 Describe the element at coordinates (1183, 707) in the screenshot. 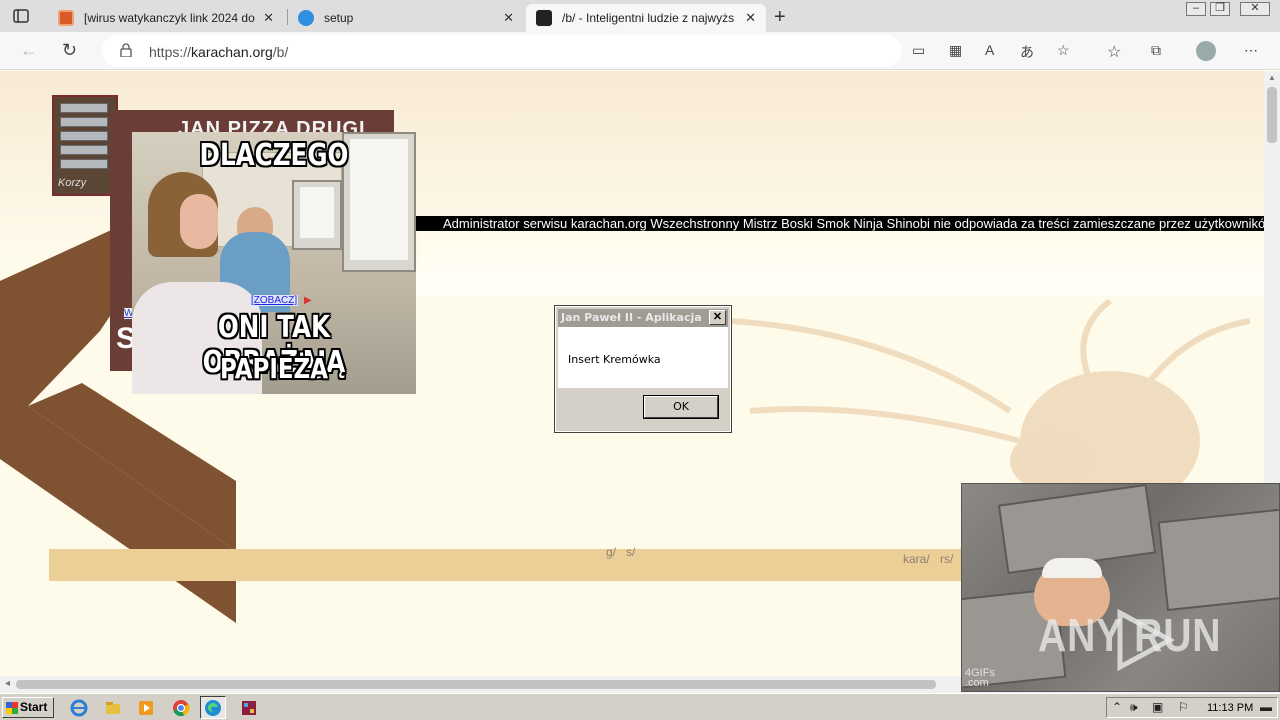

I see `action-center-flag-icon: ⚐` at that location.